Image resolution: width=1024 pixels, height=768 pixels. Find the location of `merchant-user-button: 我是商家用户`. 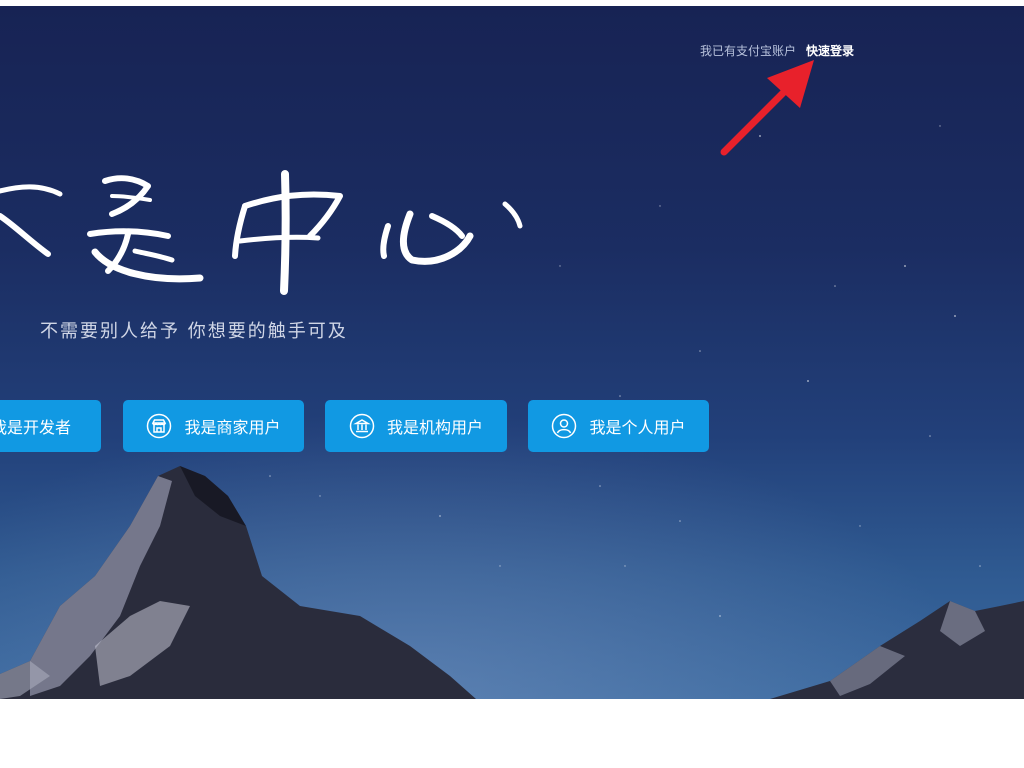

merchant-user-button: 我是商家用户 is located at coordinates (213, 426).